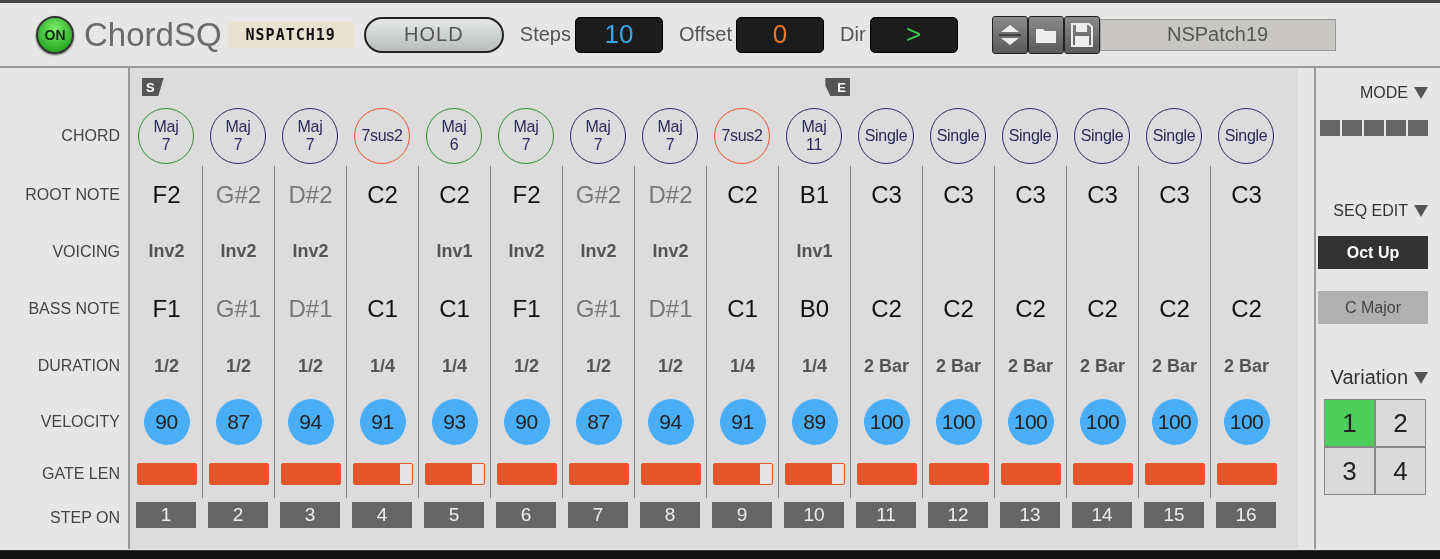 The image size is (1440, 559). What do you see at coordinates (598, 422) in the screenshot?
I see `velocity-knob: 87` at bounding box center [598, 422].